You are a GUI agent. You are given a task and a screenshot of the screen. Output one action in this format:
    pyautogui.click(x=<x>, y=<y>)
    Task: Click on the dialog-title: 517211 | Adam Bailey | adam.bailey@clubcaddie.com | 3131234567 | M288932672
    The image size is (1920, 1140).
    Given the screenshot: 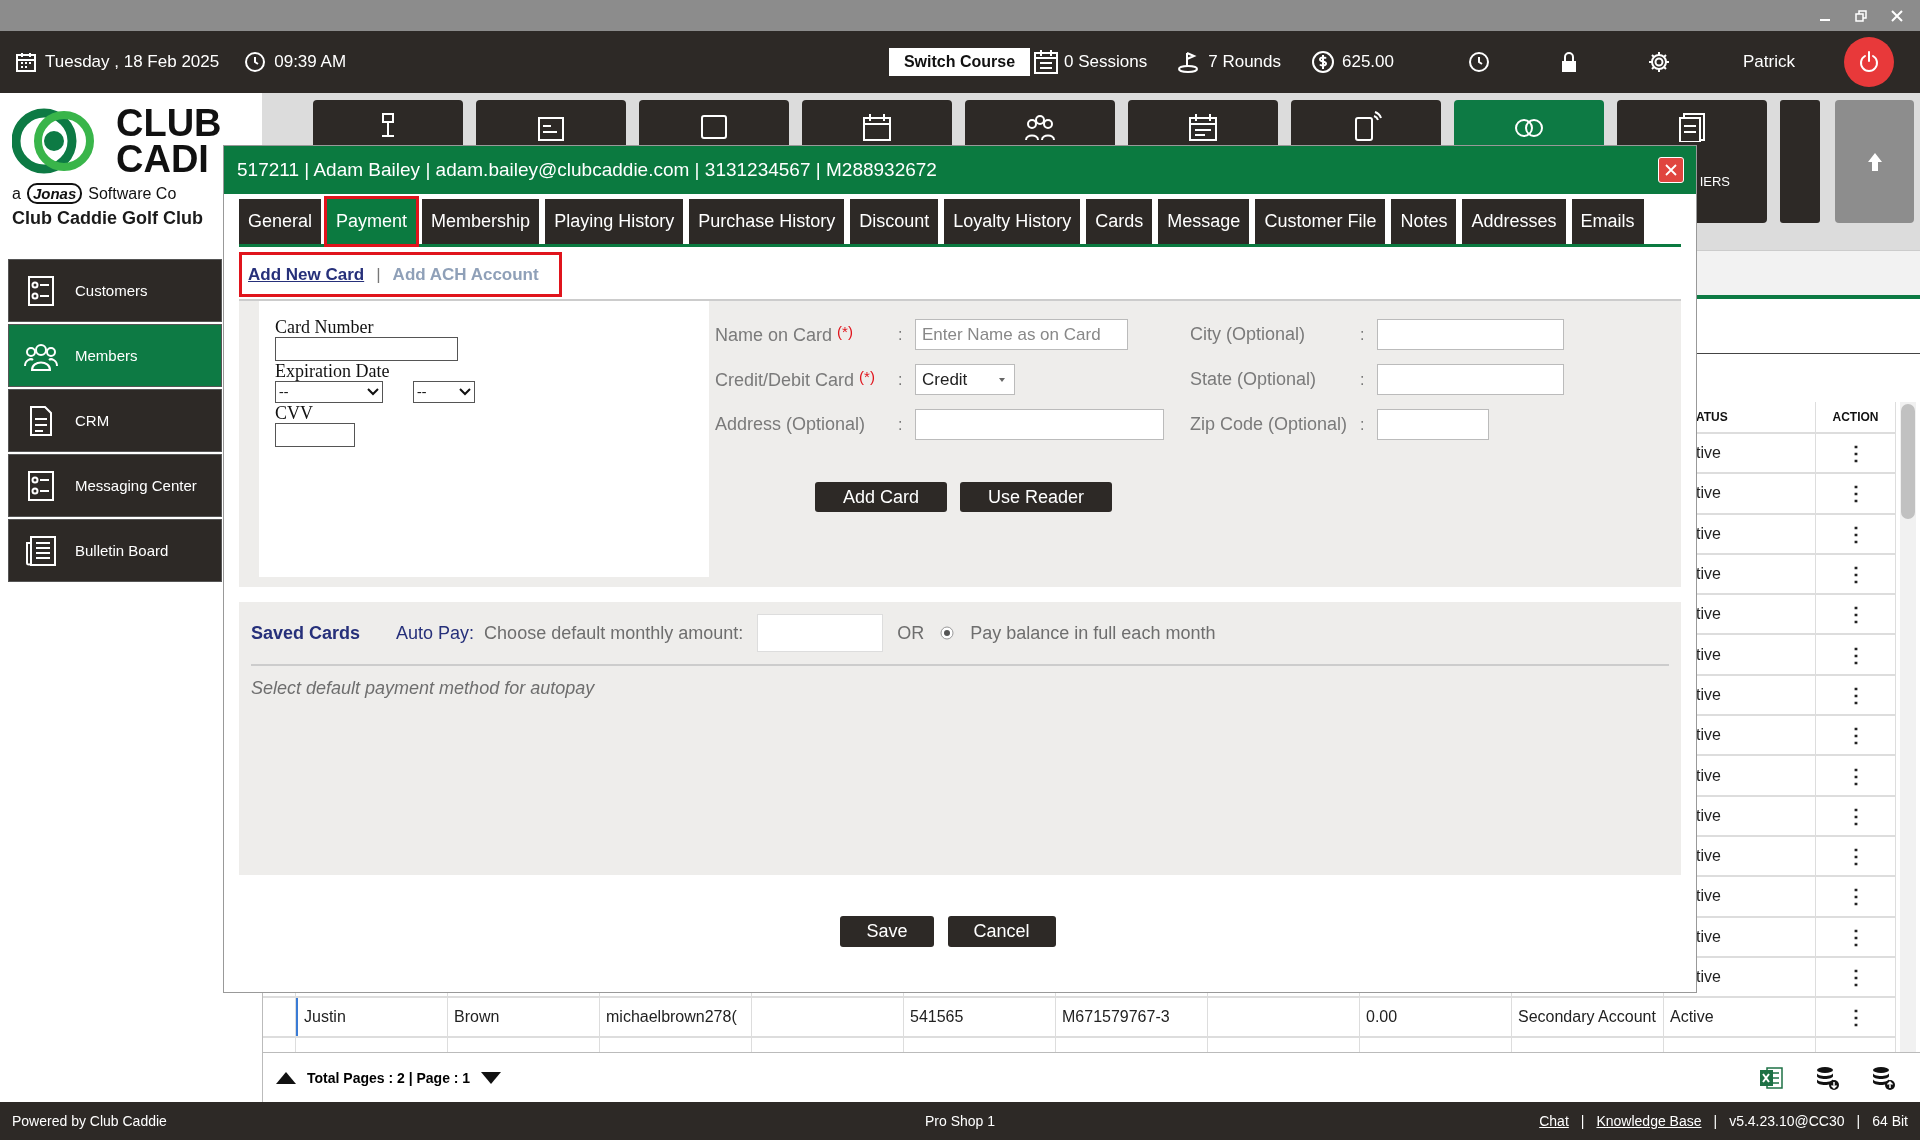 What is the action you would take?
    pyautogui.click(x=587, y=170)
    